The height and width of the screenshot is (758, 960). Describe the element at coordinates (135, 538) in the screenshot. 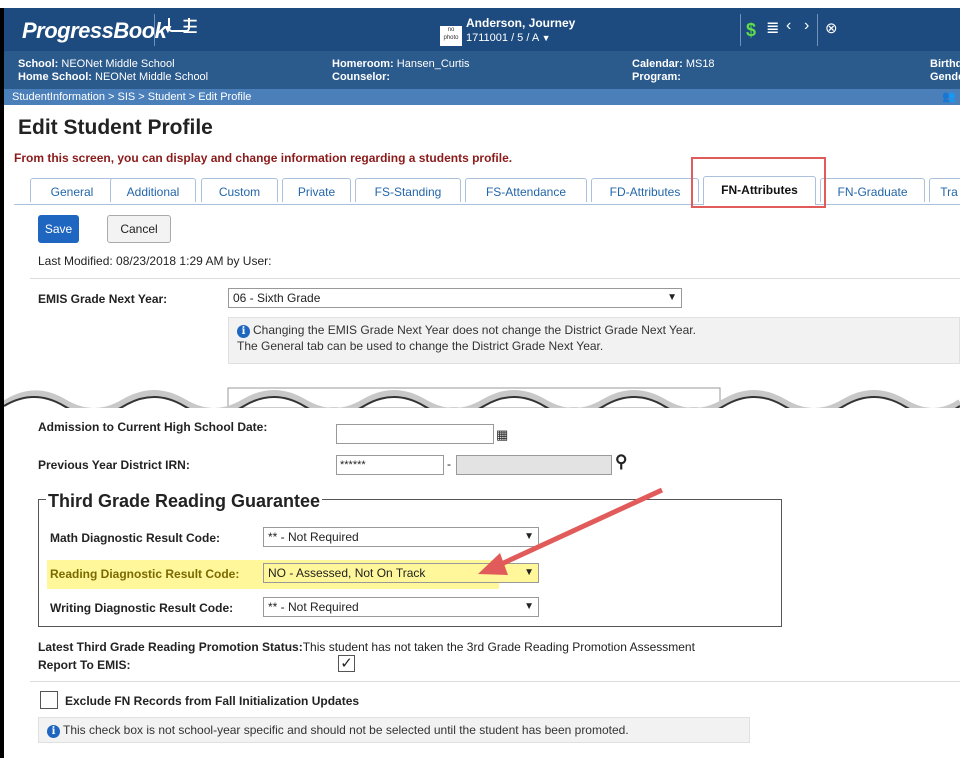

I see `math-label: Math Diagnostic Result Code:` at that location.